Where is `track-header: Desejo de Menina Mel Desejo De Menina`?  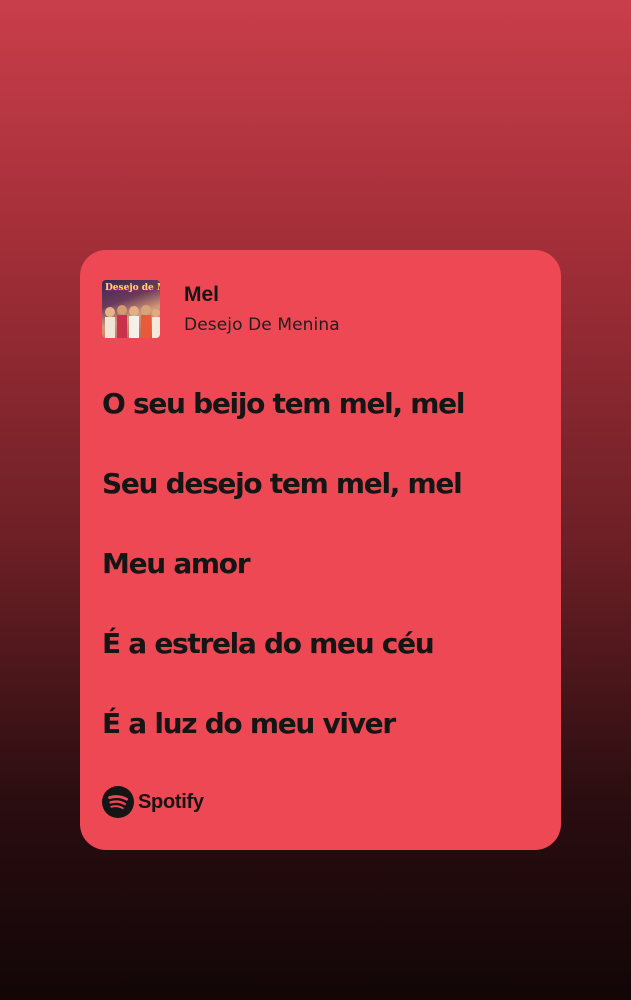 track-header: Desejo de Menina Mel Desejo De Menina is located at coordinates (221, 309).